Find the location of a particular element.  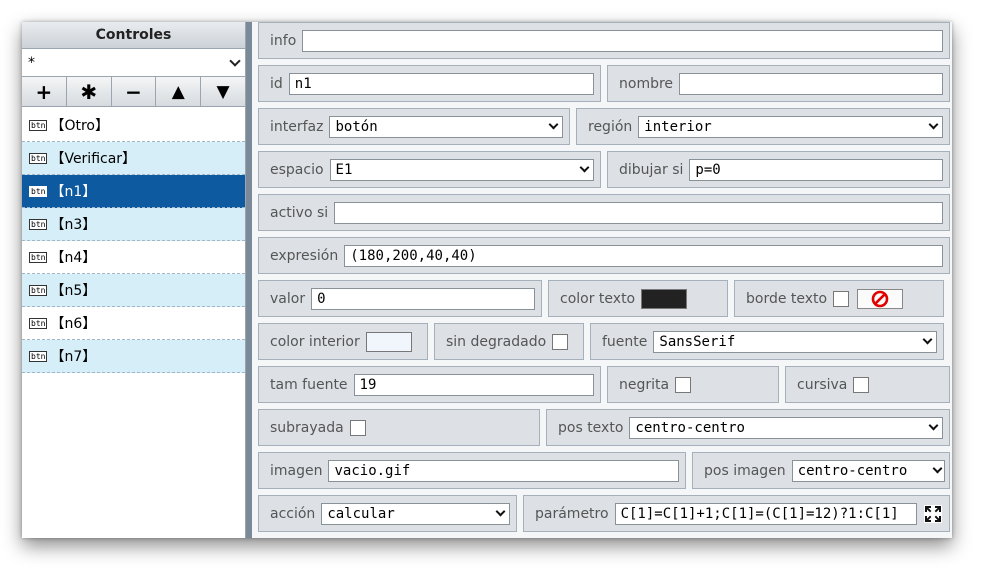

pos-imagen-field-panel: pos imagen centro-centro is located at coordinates (821, 470).